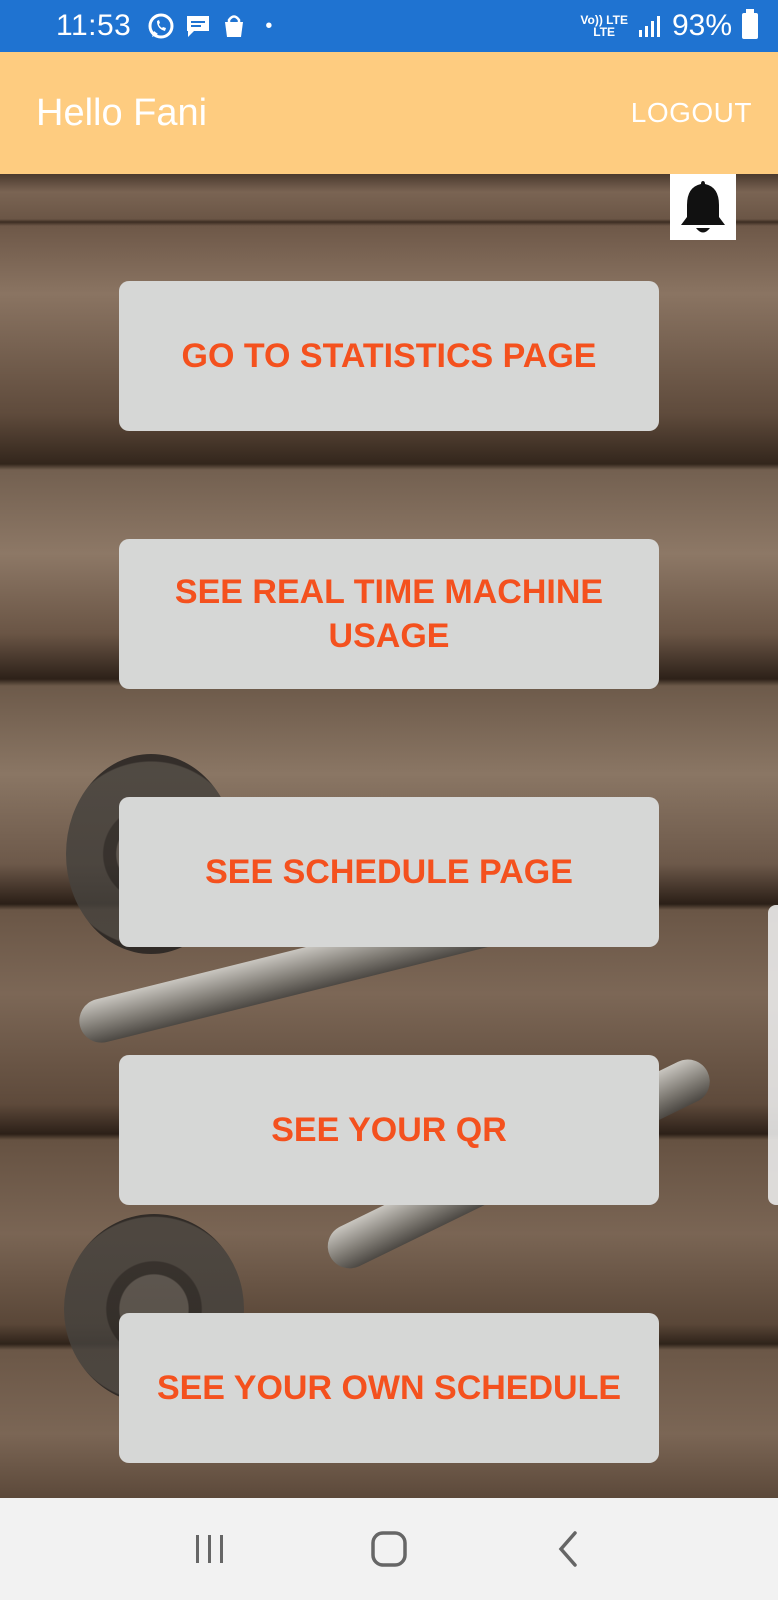  Describe the element at coordinates (604, 32) in the screenshot. I see `network-bottom-label: LTE` at that location.